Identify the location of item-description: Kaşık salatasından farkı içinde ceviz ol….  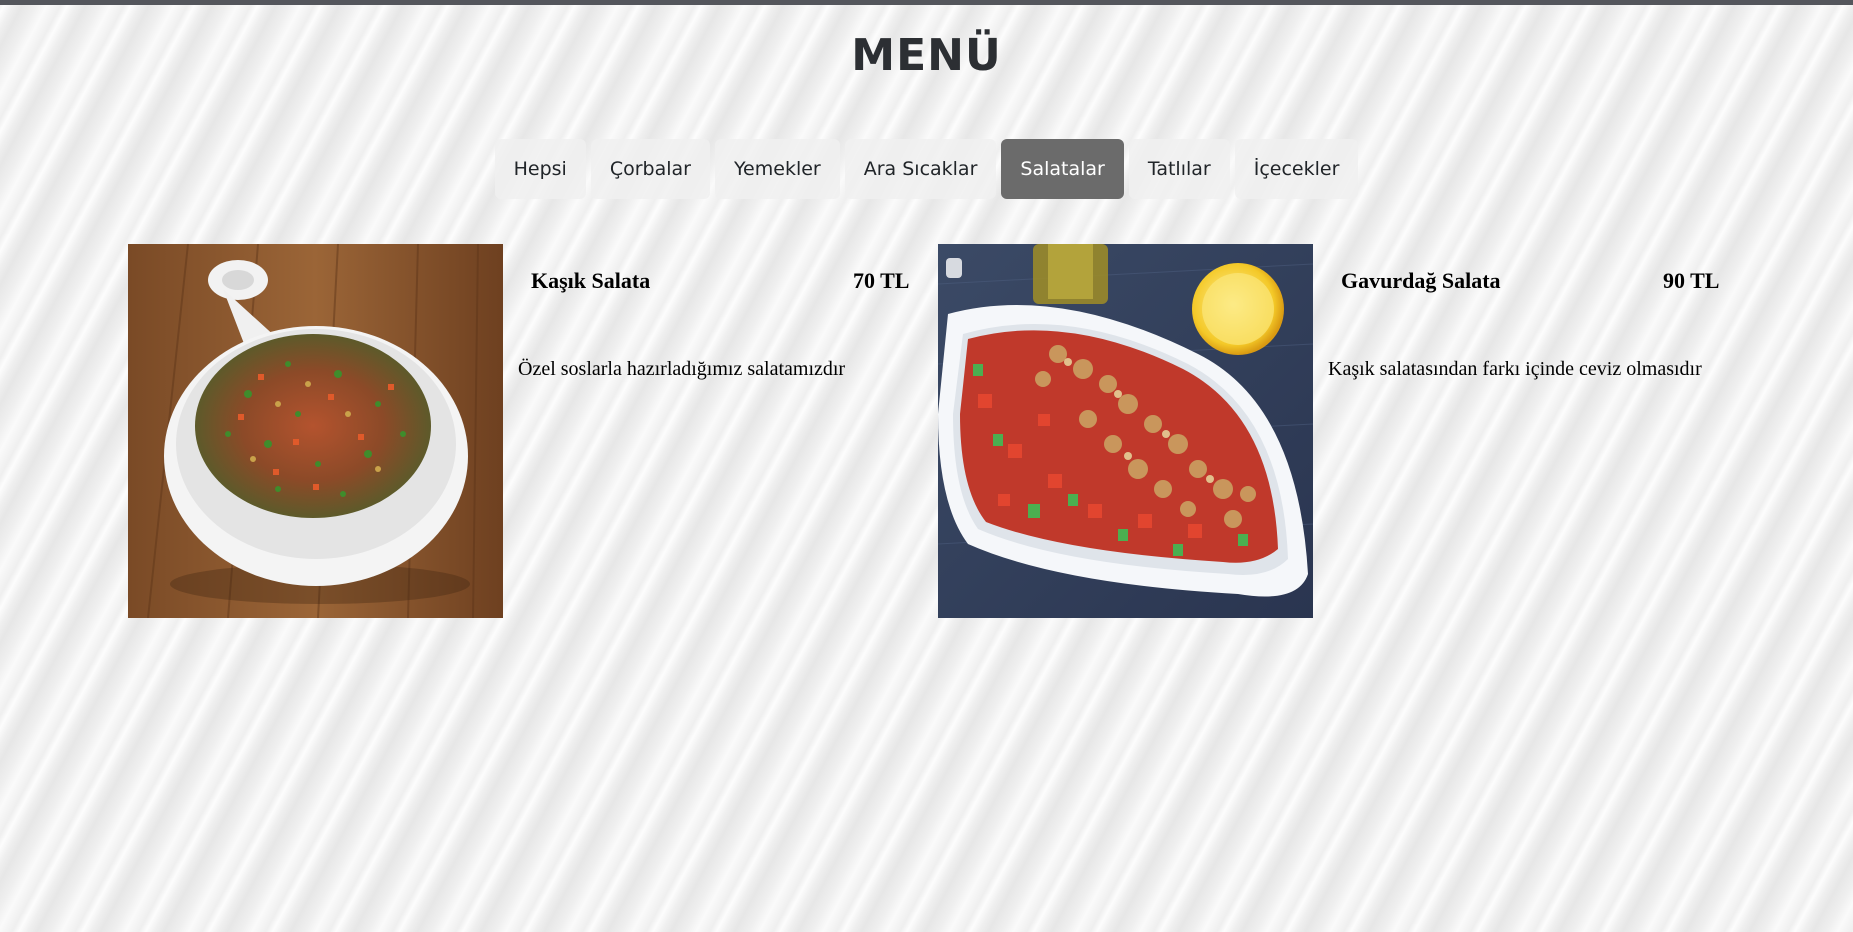
(1515, 369).